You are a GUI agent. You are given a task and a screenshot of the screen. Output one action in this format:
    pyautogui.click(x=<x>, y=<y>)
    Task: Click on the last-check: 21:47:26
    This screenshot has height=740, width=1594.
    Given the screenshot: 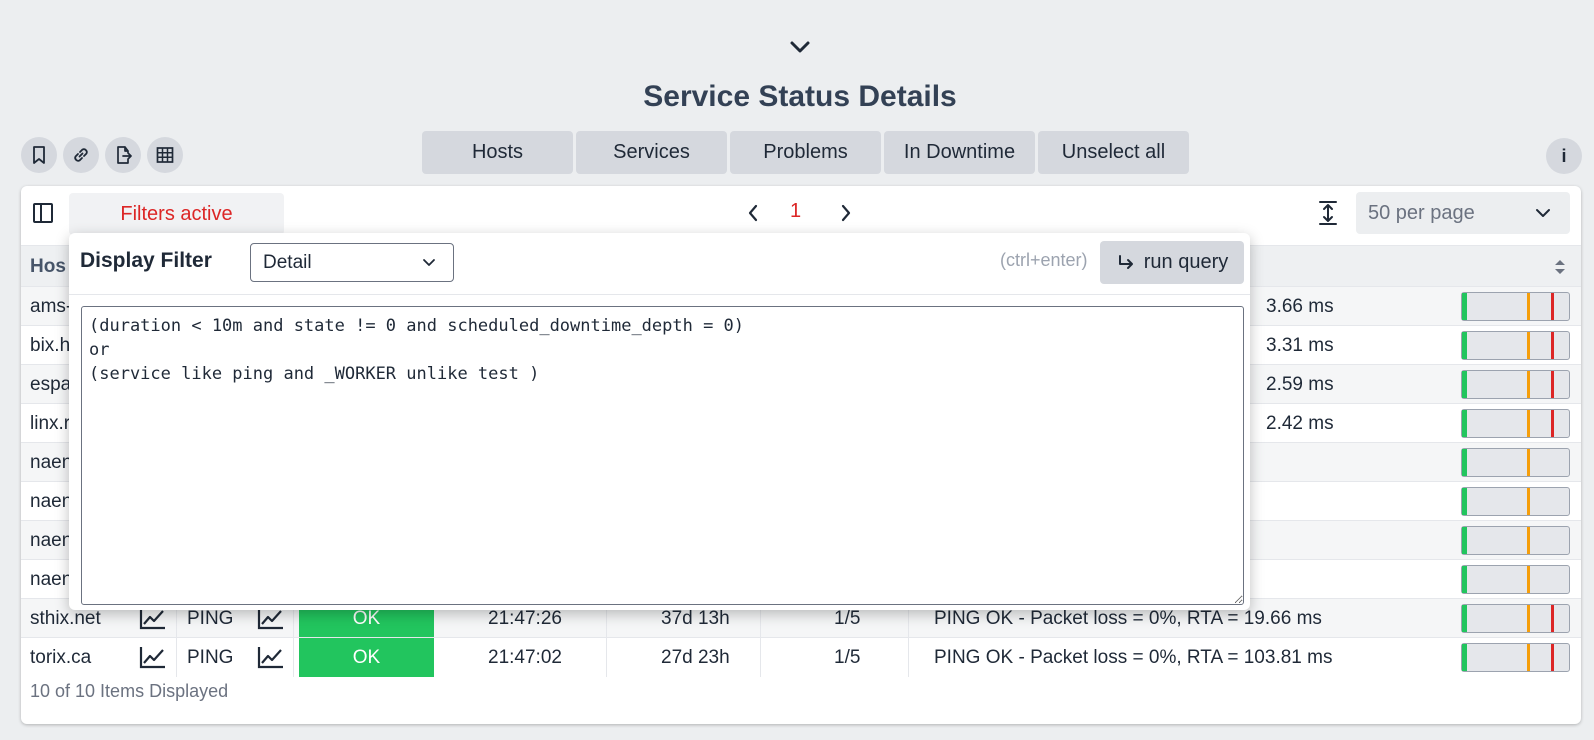 What is the action you would take?
    pyautogui.click(x=525, y=618)
    